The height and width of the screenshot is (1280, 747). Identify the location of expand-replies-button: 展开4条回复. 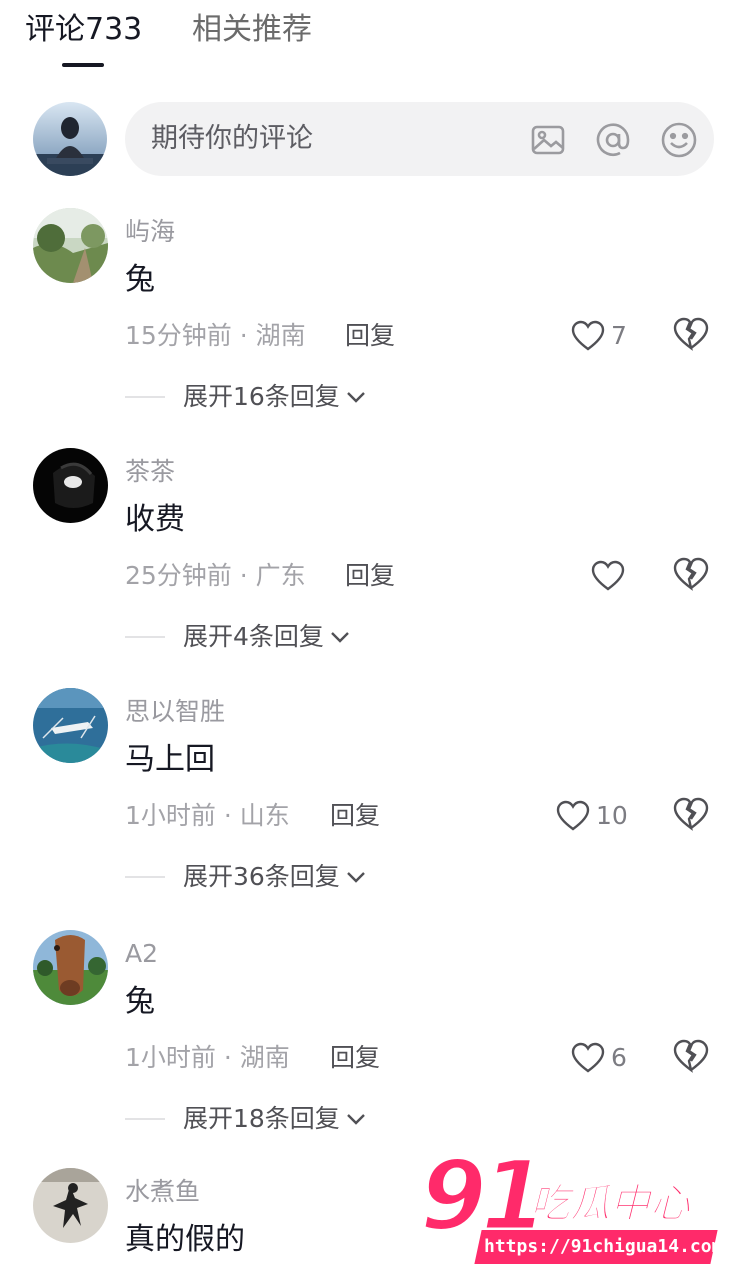
(237, 637).